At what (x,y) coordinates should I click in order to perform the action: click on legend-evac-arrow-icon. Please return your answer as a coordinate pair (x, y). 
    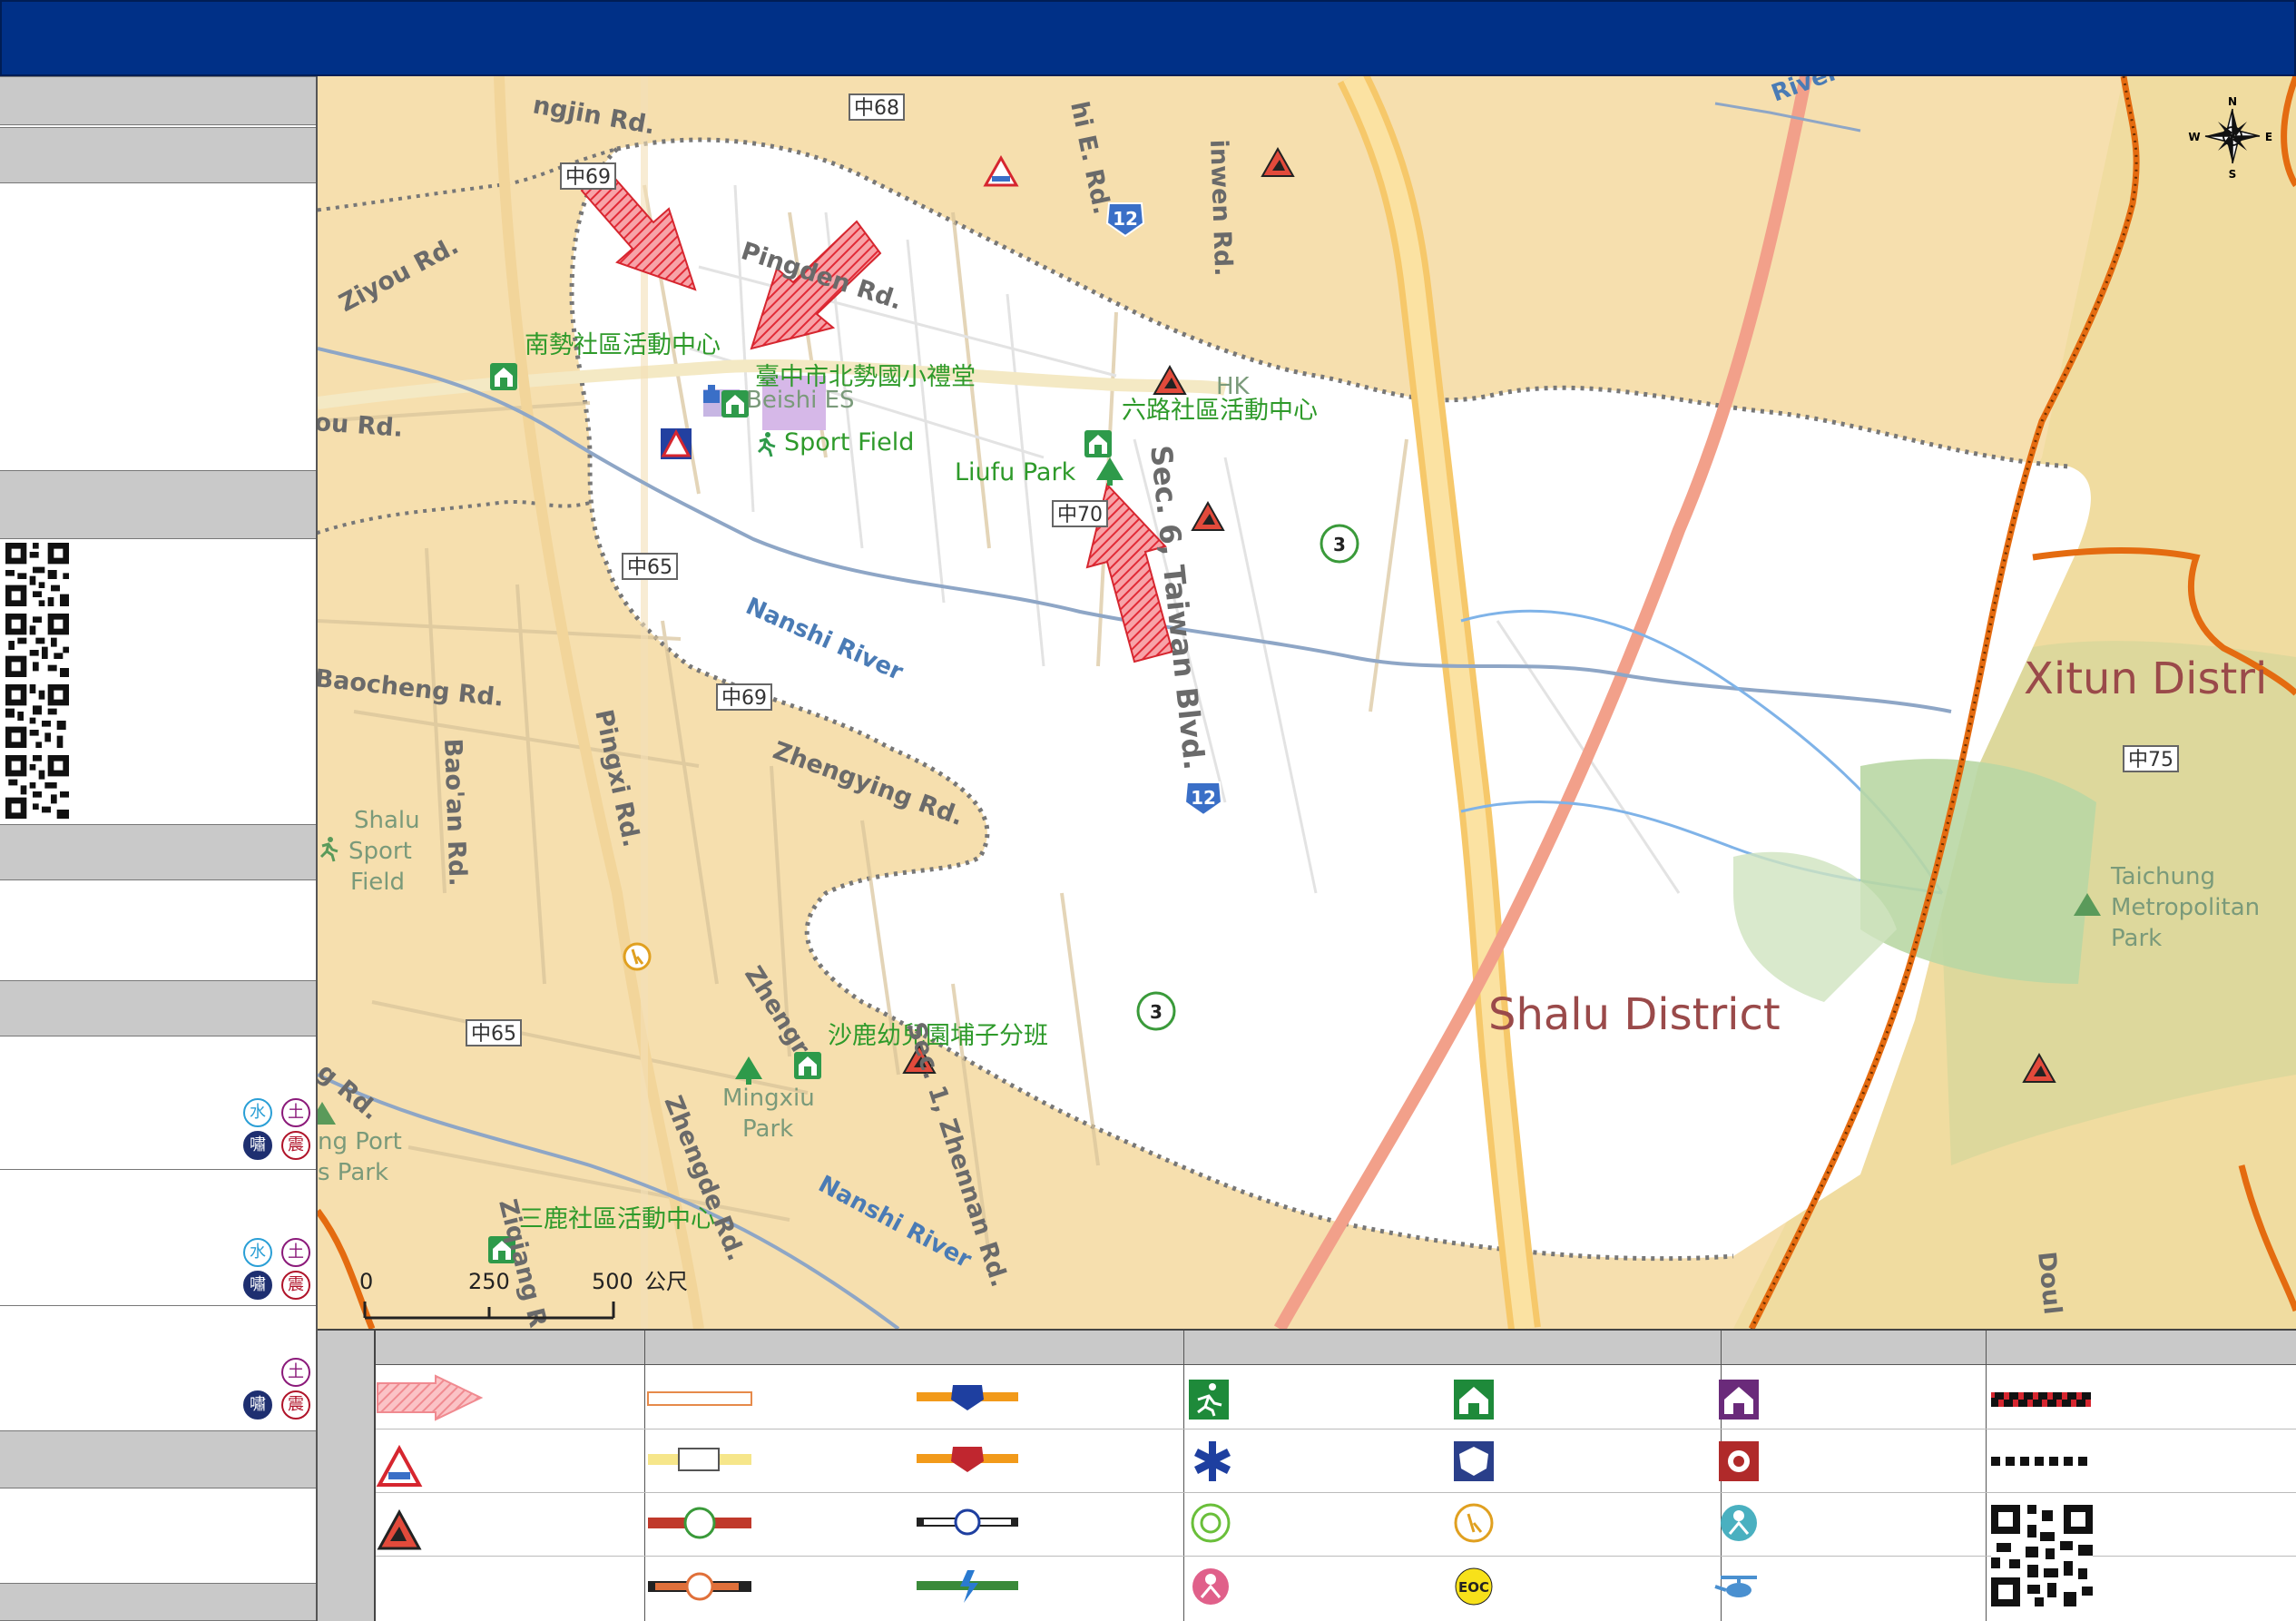
    Looking at the image, I should click on (430, 1397).